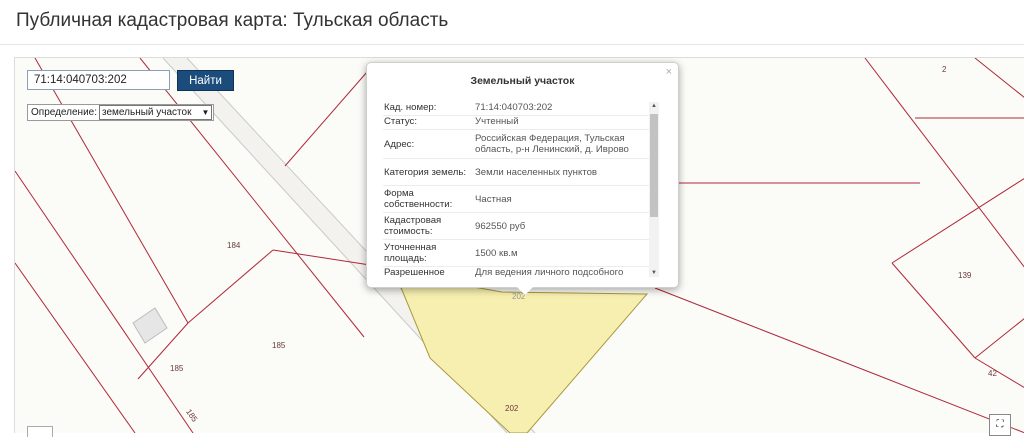  I want to click on chevron-down-icon: ▼, so click(205, 112).